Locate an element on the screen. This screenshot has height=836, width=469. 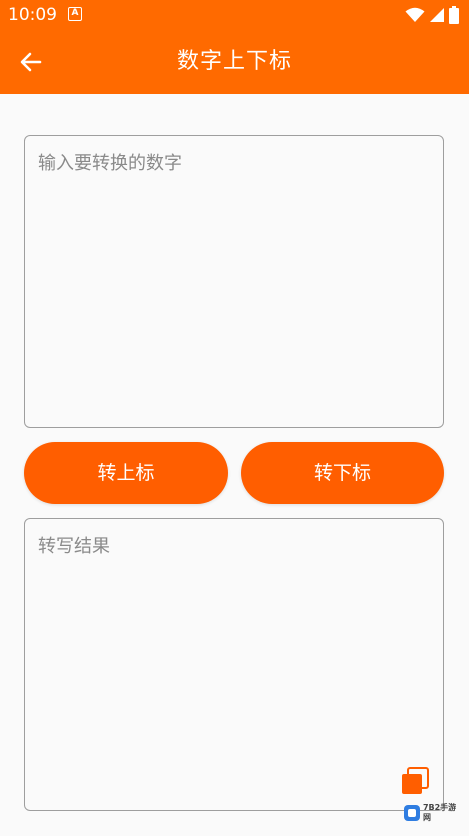
watermark-icon is located at coordinates (412, 813).